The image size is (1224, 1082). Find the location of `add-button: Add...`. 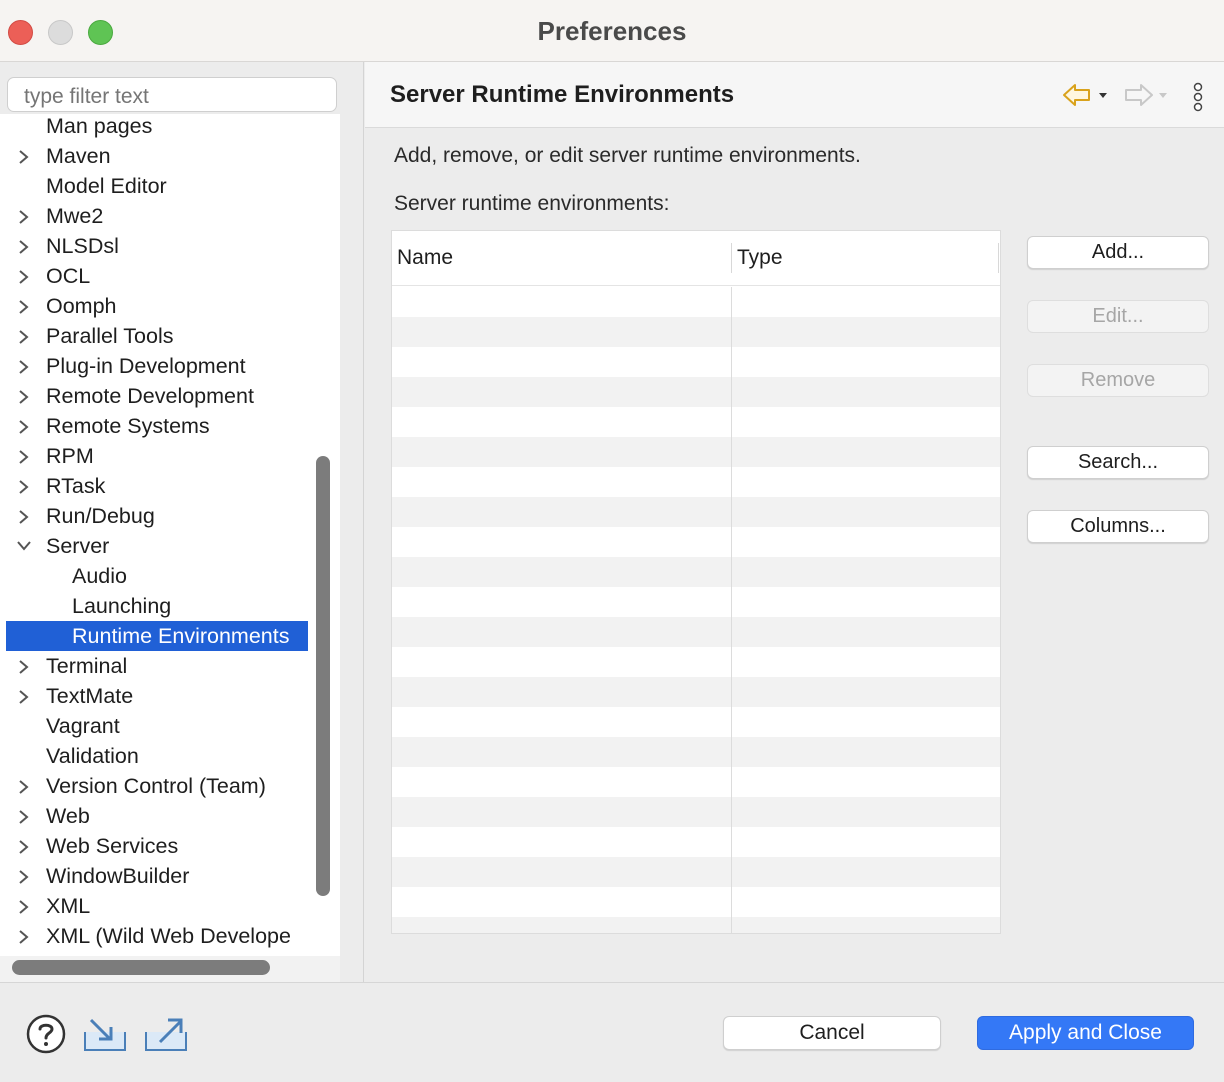

add-button: Add... is located at coordinates (1118, 252).